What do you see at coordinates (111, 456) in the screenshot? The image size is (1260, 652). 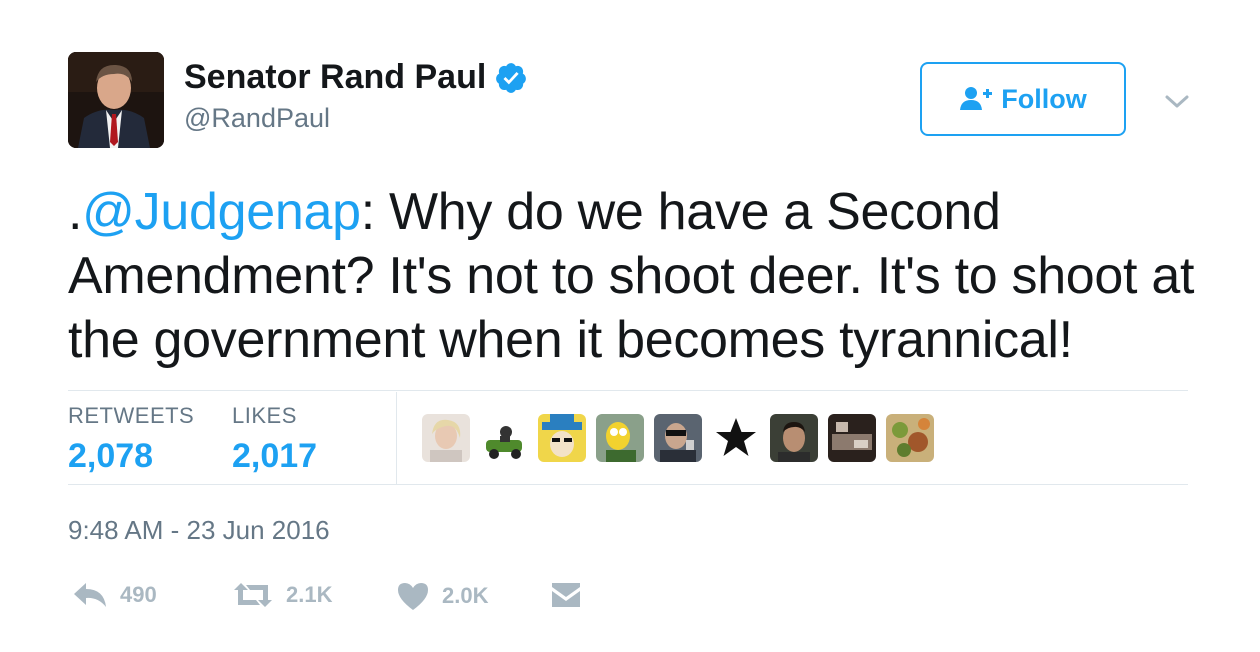 I see `retweets-value: 2,078` at bounding box center [111, 456].